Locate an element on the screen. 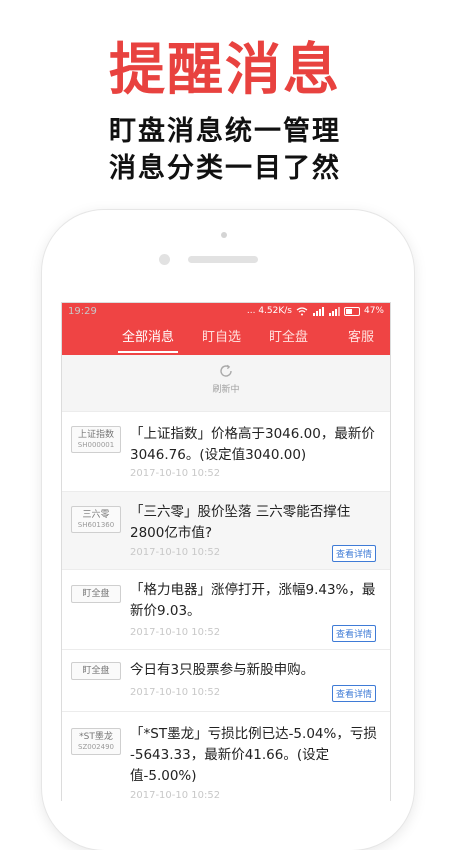 The height and width of the screenshot is (850, 450). wifi-icon is located at coordinates (302, 310).